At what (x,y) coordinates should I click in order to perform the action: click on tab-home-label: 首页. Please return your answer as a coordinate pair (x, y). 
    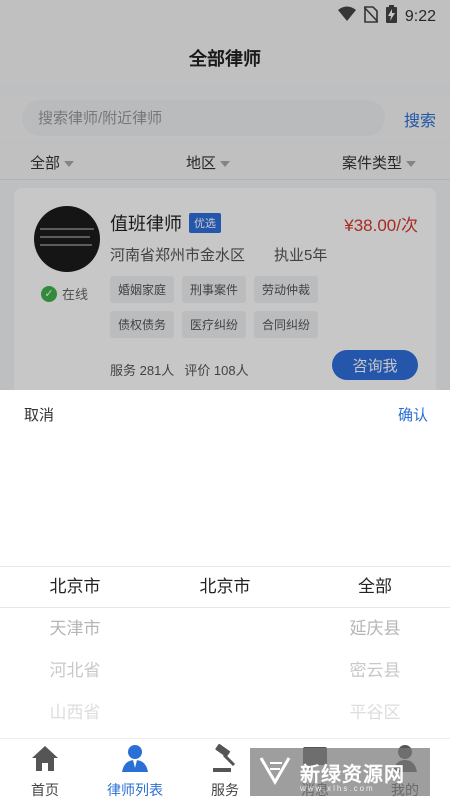
    Looking at the image, I should click on (45, 790).